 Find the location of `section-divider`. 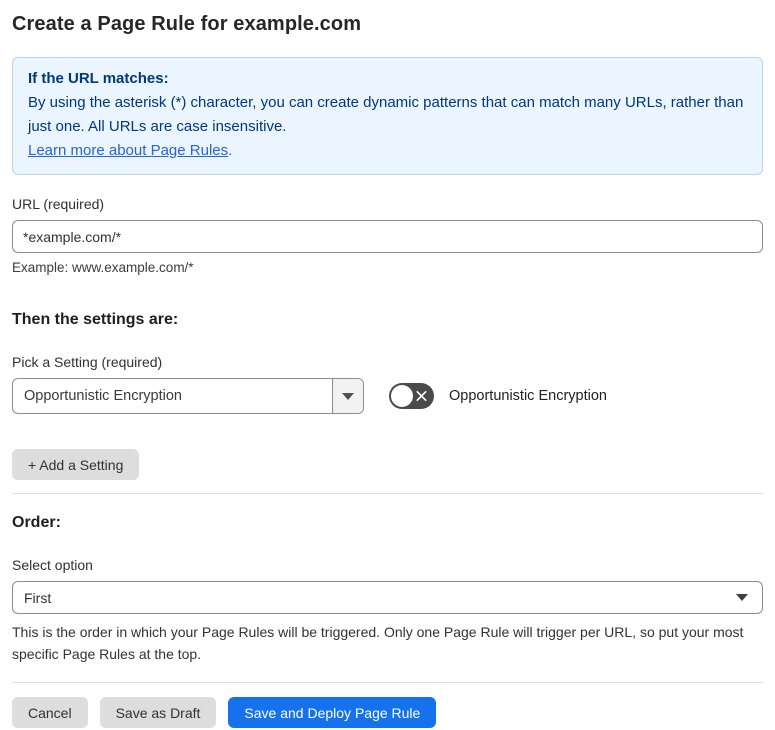

section-divider is located at coordinates (387, 493).